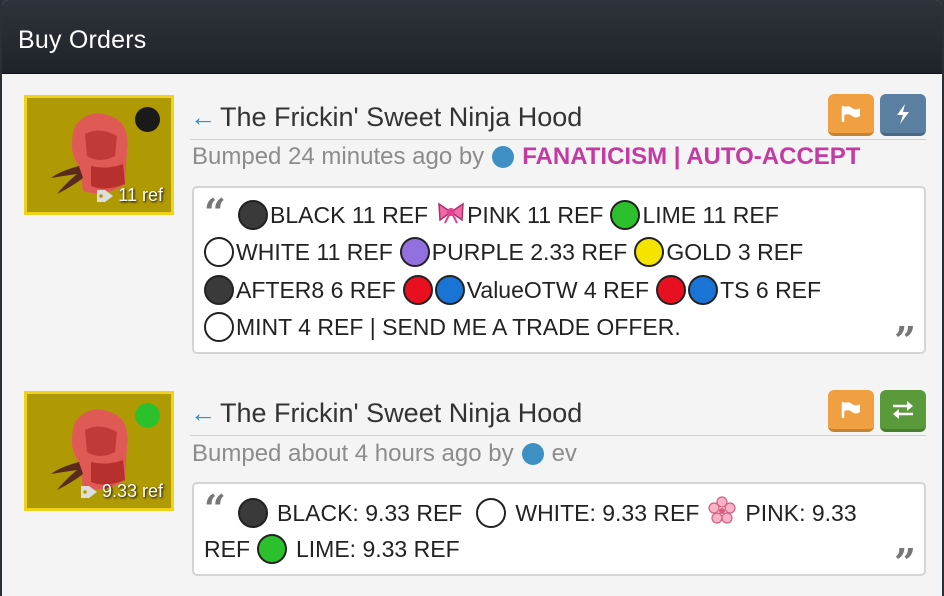  What do you see at coordinates (535, 214) in the screenshot?
I see `message-text: PINK 11 REF` at bounding box center [535, 214].